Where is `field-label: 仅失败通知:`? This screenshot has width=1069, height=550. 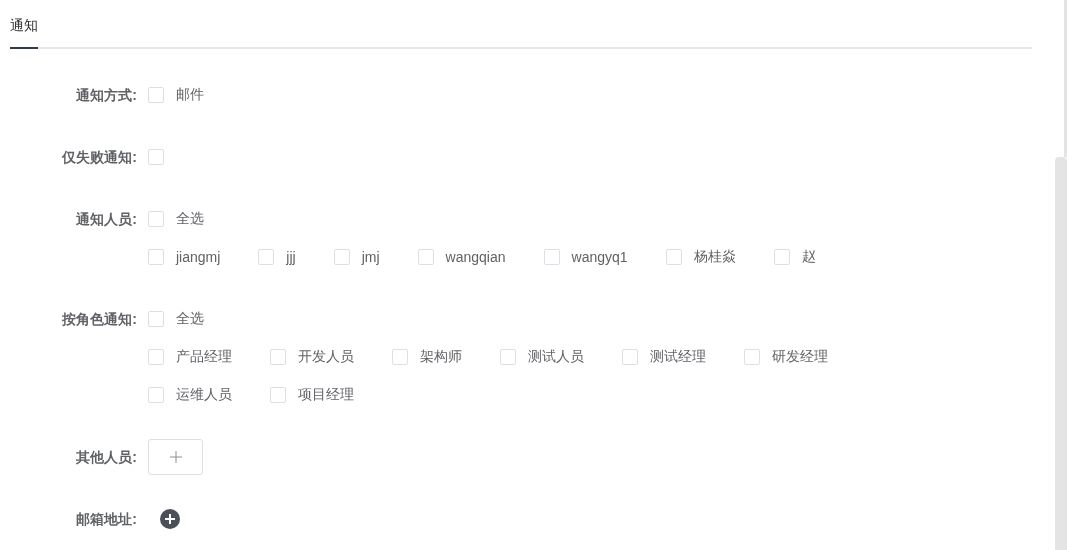
field-label: 仅失败通知: is located at coordinates (99, 157).